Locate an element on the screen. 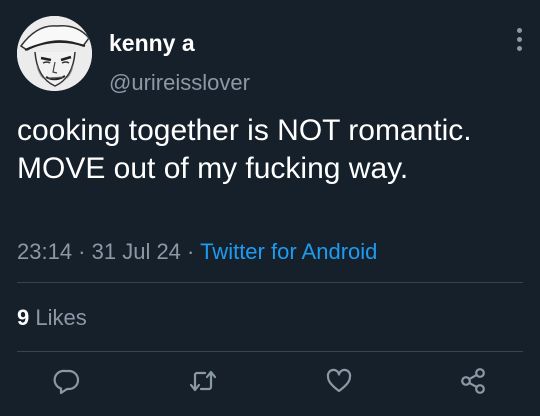  avatar is located at coordinates (54, 53).